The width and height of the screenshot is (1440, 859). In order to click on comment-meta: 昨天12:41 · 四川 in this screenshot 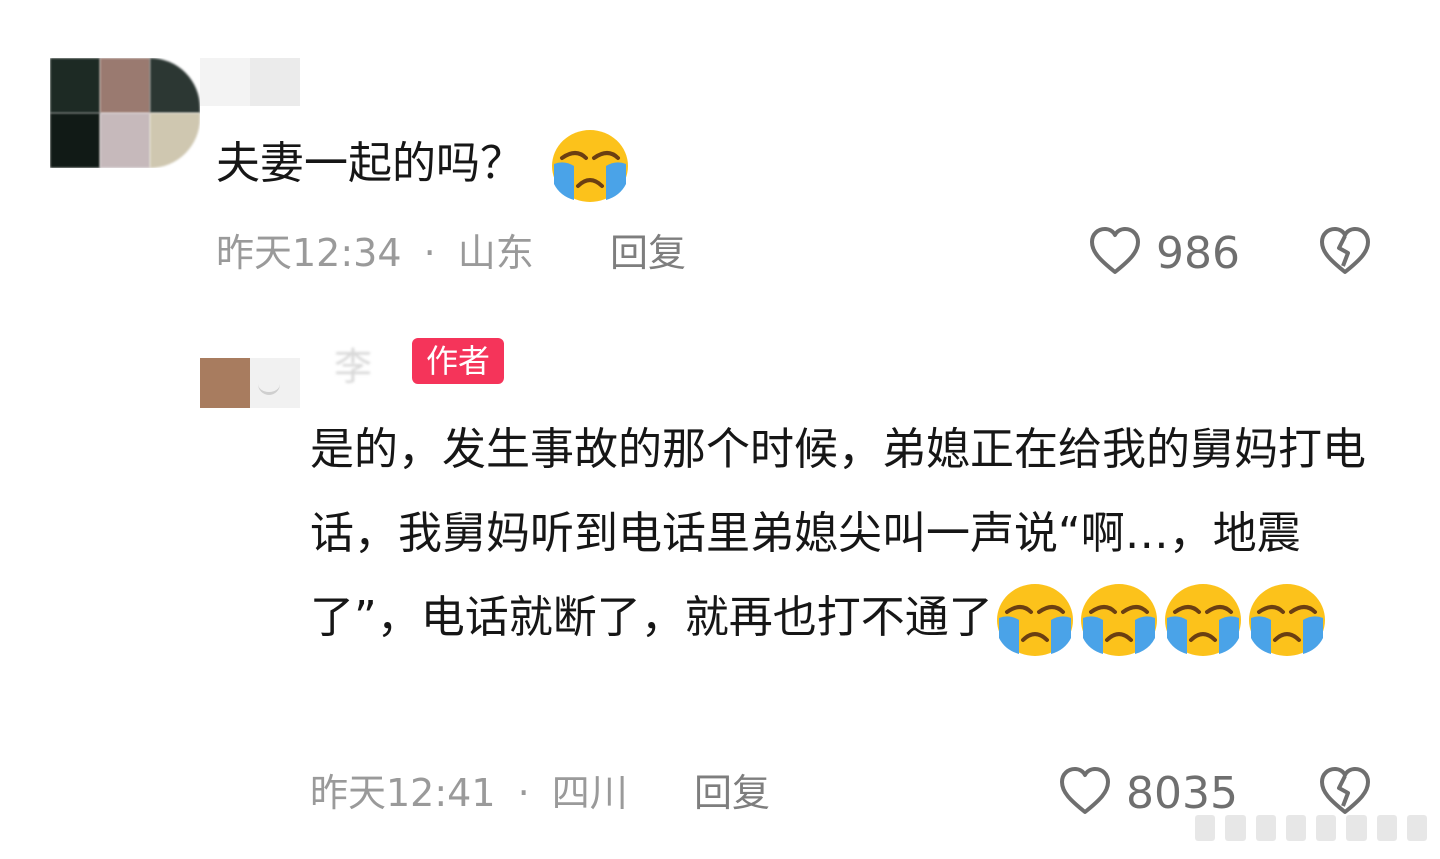, I will do `click(469, 793)`.